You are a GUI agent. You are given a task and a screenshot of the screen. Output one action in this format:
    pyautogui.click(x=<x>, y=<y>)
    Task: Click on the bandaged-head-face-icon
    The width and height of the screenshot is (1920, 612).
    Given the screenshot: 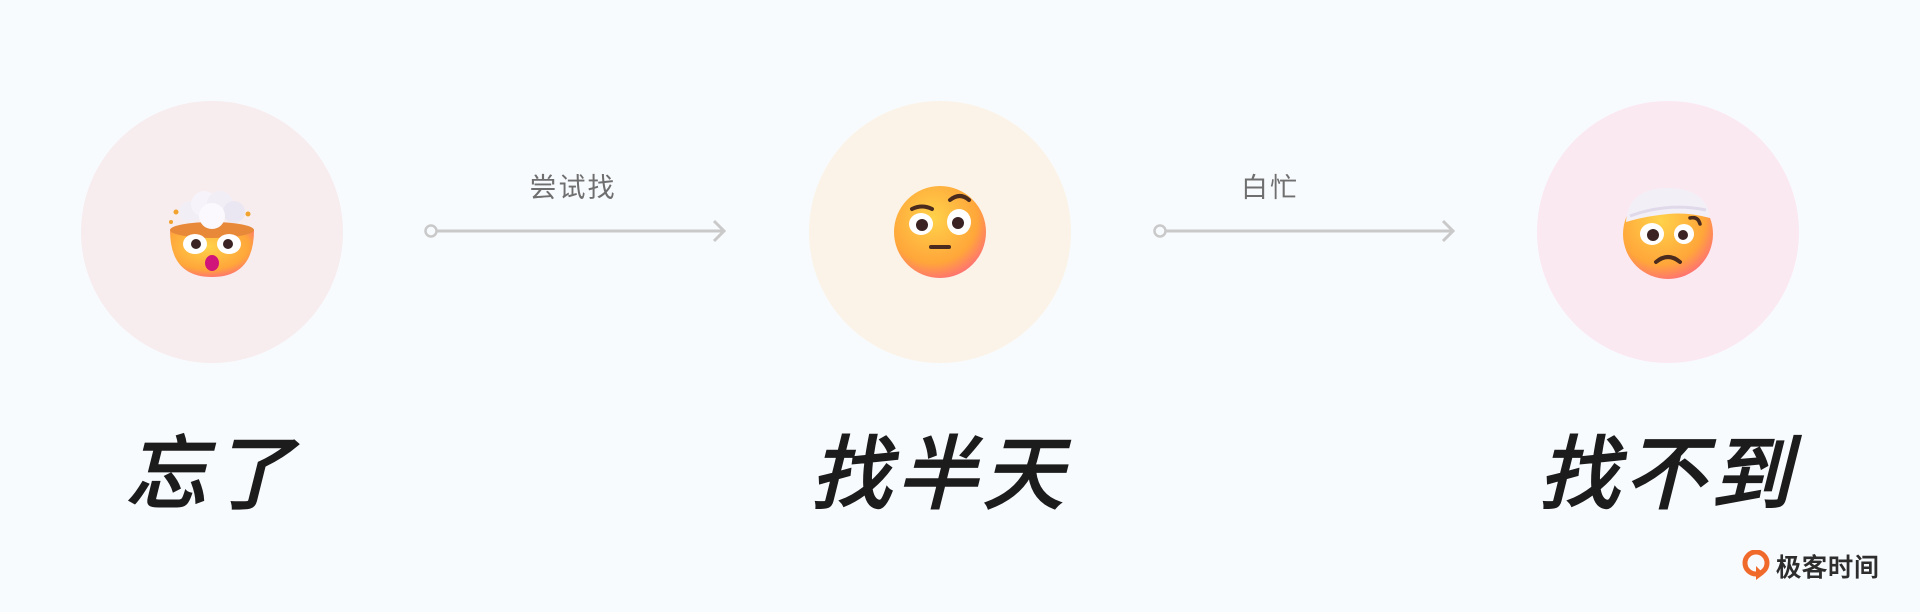 What is the action you would take?
    pyautogui.click(x=1668, y=233)
    